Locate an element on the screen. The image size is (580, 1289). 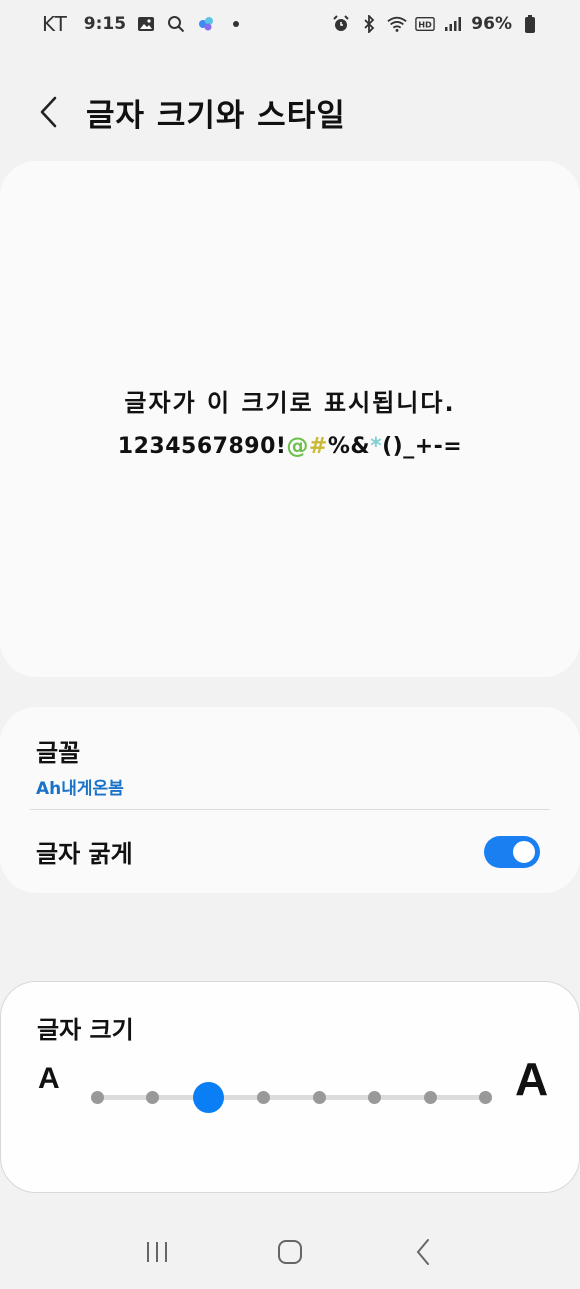
large-text-size-icon: A is located at coordinates (532, 1079).